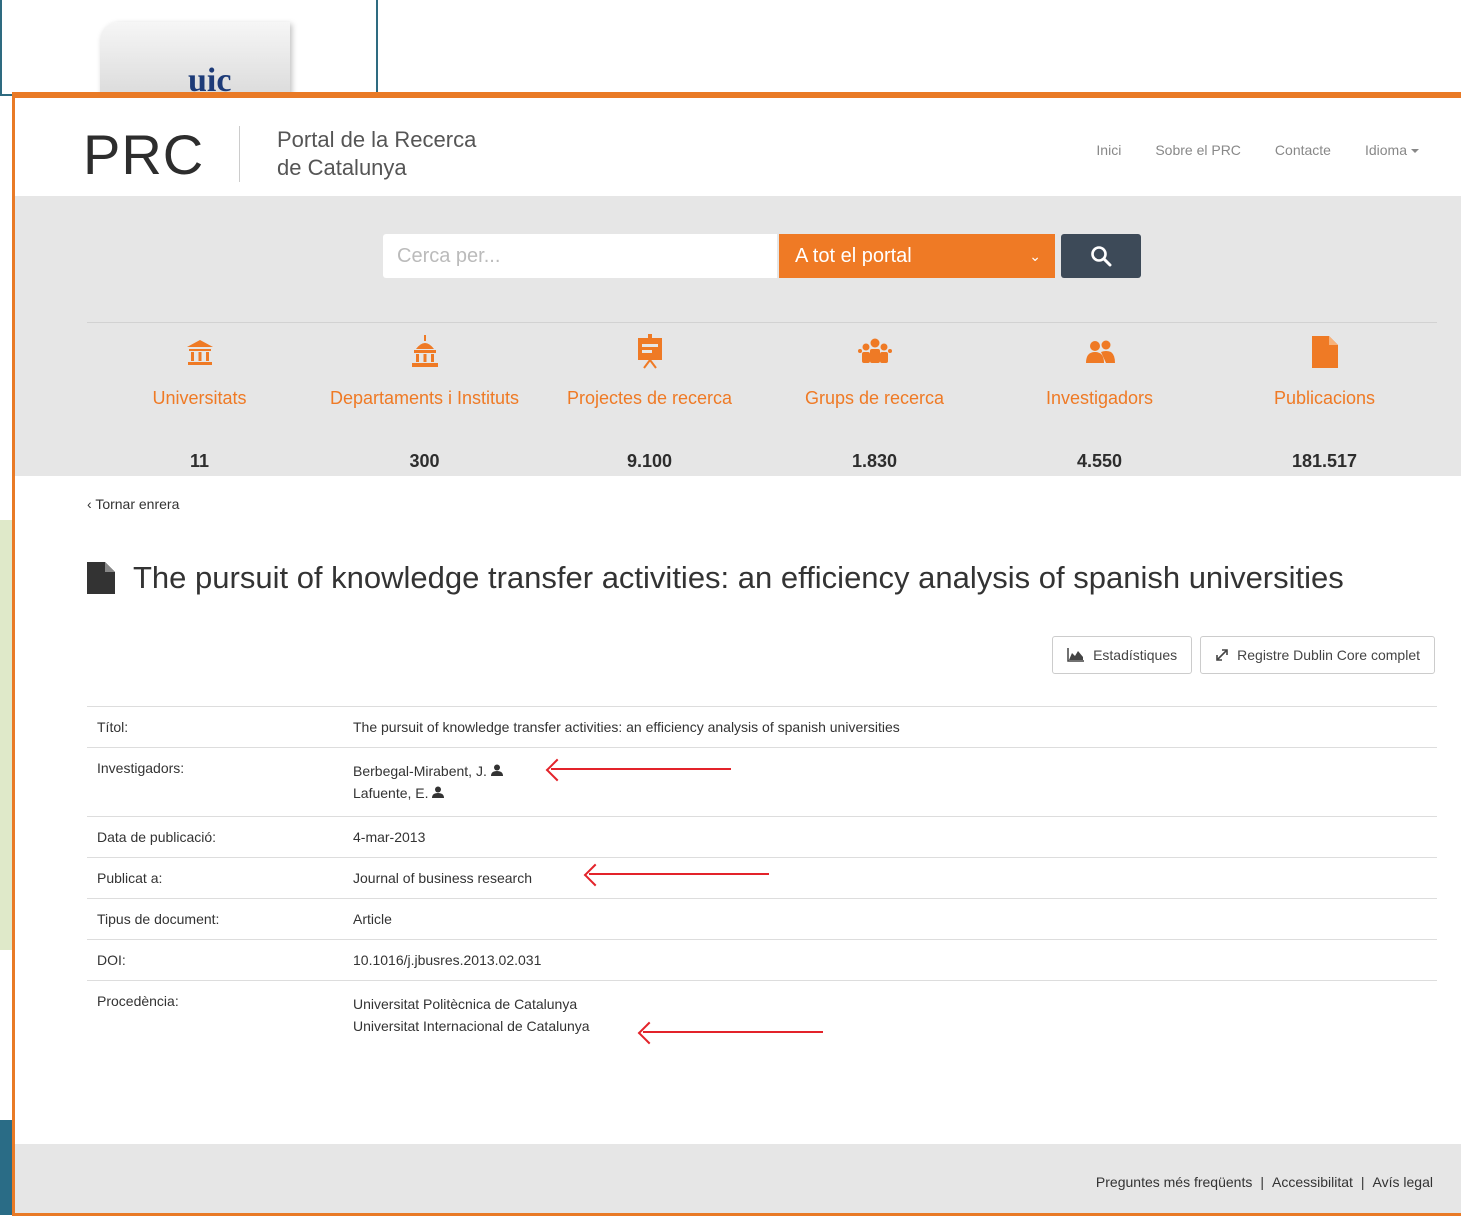 Image resolution: width=1461 pixels, height=1218 pixels. What do you see at coordinates (447, 960) in the screenshot?
I see `field-value: 10.1016/j.jbusres.2013.02.031` at bounding box center [447, 960].